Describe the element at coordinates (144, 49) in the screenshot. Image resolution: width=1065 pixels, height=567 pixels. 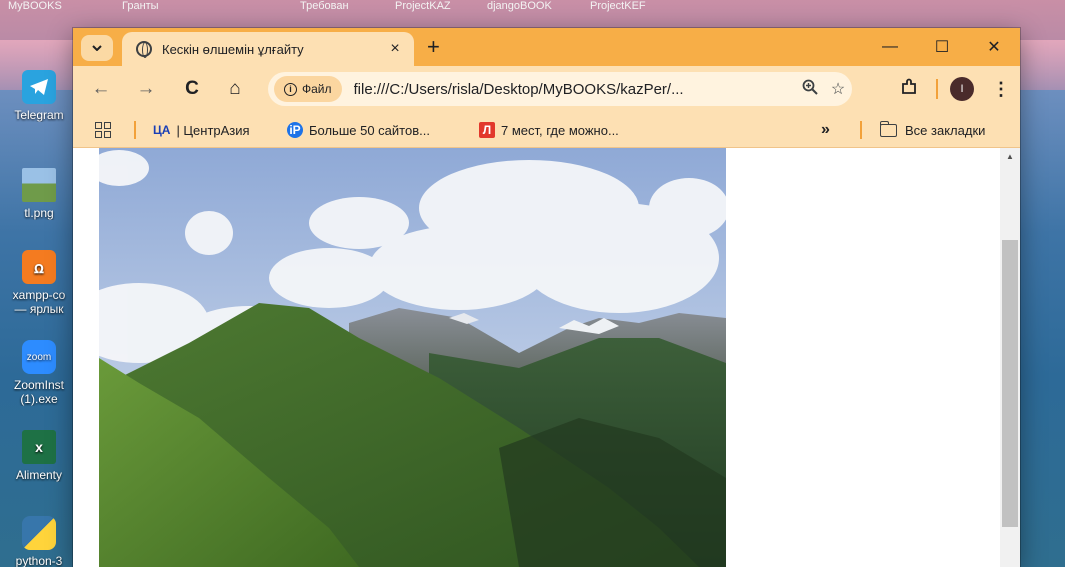
I see `globe-icon` at that location.